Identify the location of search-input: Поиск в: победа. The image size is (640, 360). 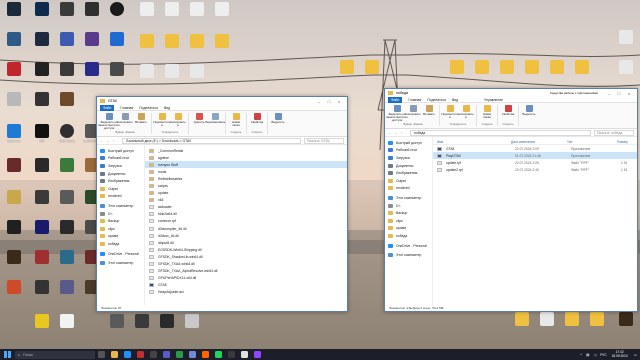
(614, 132).